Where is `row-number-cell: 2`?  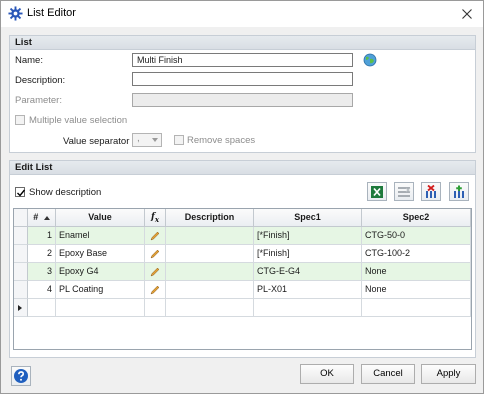 row-number-cell: 2 is located at coordinates (42, 254).